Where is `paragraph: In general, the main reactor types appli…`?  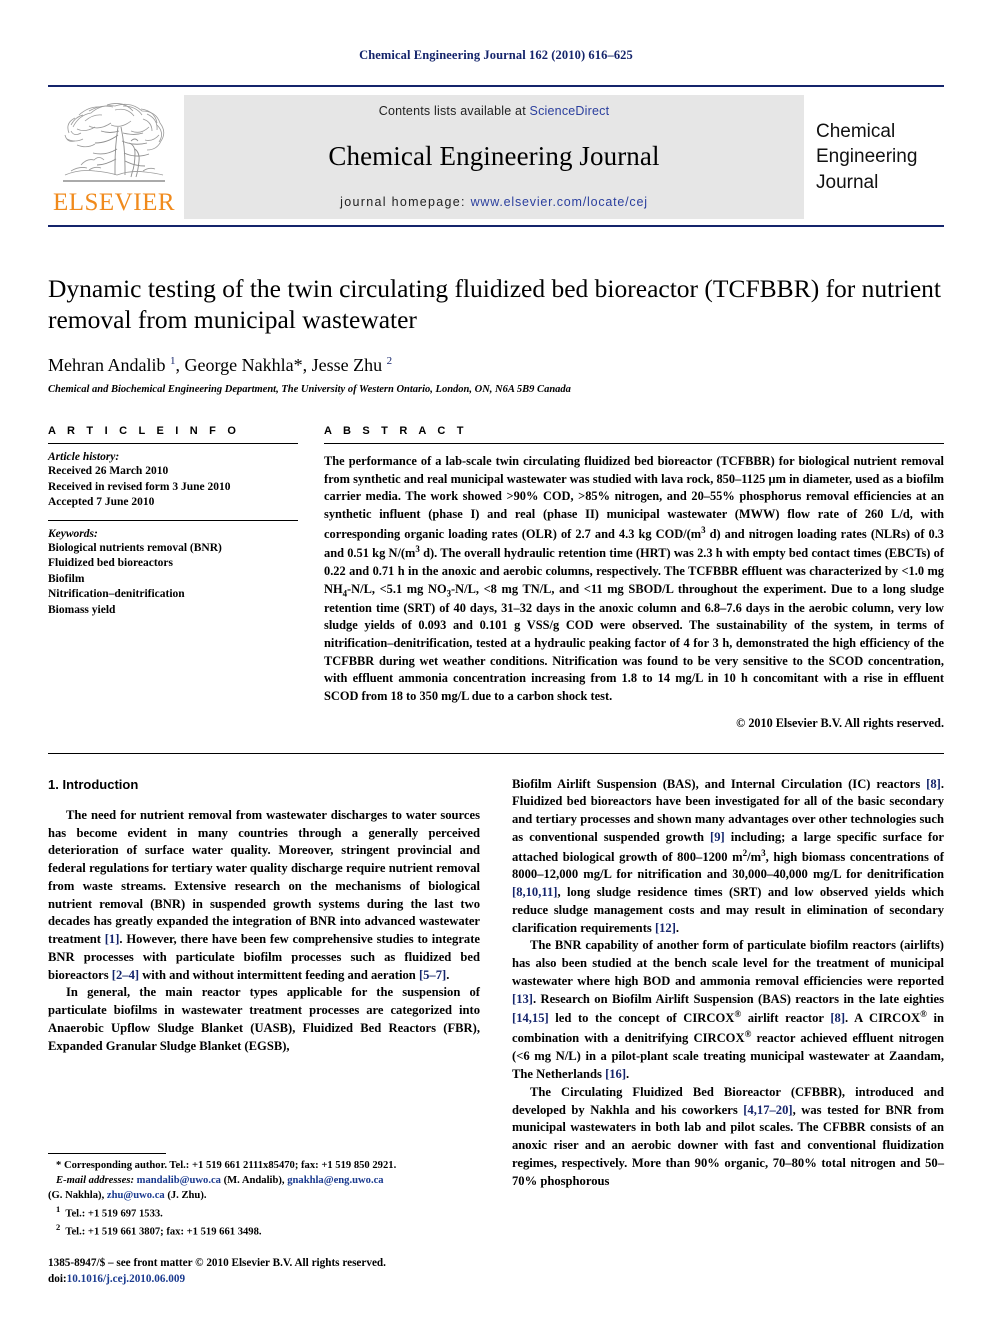 paragraph: In general, the main reactor types appli… is located at coordinates (264, 1019).